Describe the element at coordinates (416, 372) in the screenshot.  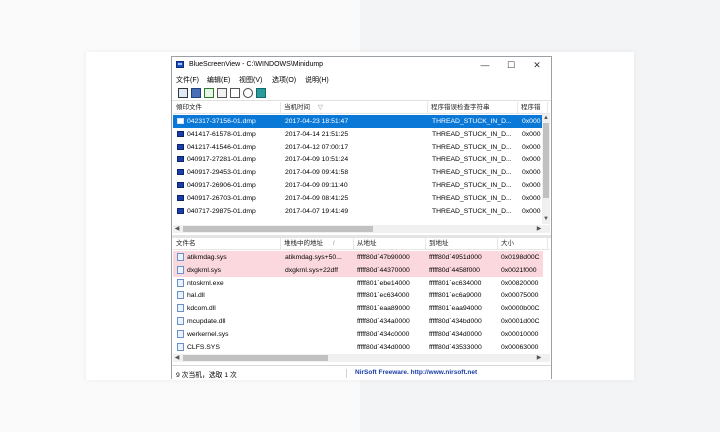
I see `nirsoft-link: NirSoft Freeware. http://www.nirsoft.net` at that location.